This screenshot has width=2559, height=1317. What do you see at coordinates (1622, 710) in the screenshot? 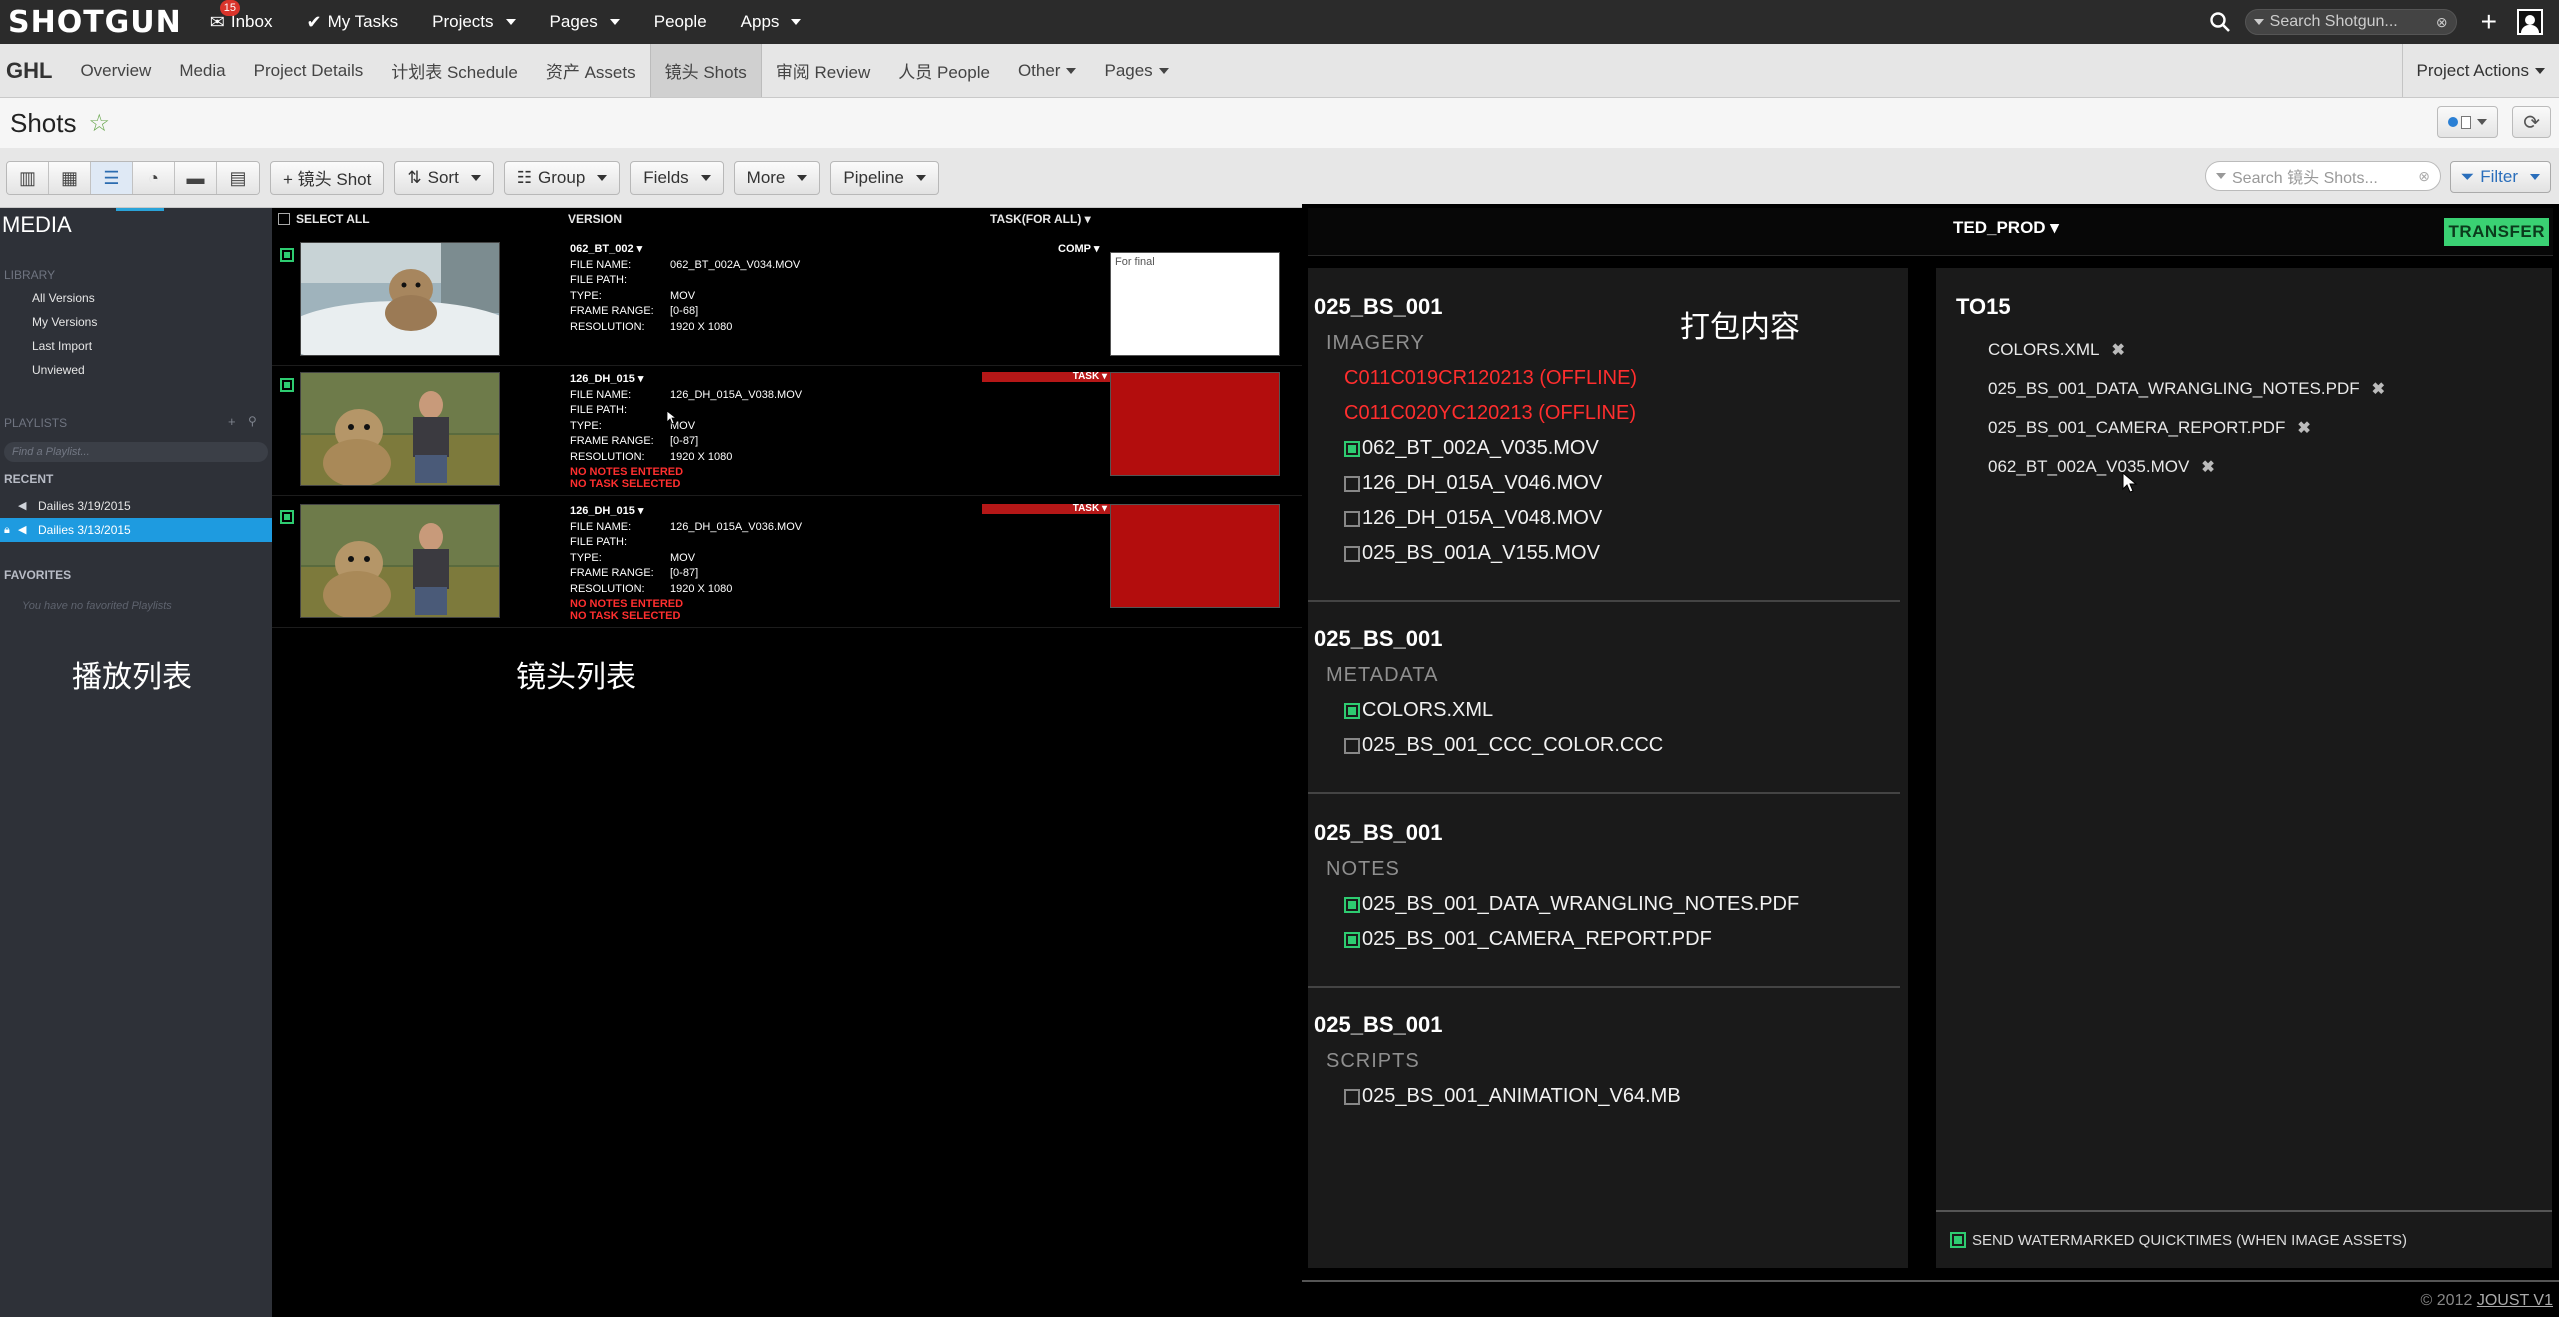
I see `file-item: COLORS.XML` at bounding box center [1622, 710].